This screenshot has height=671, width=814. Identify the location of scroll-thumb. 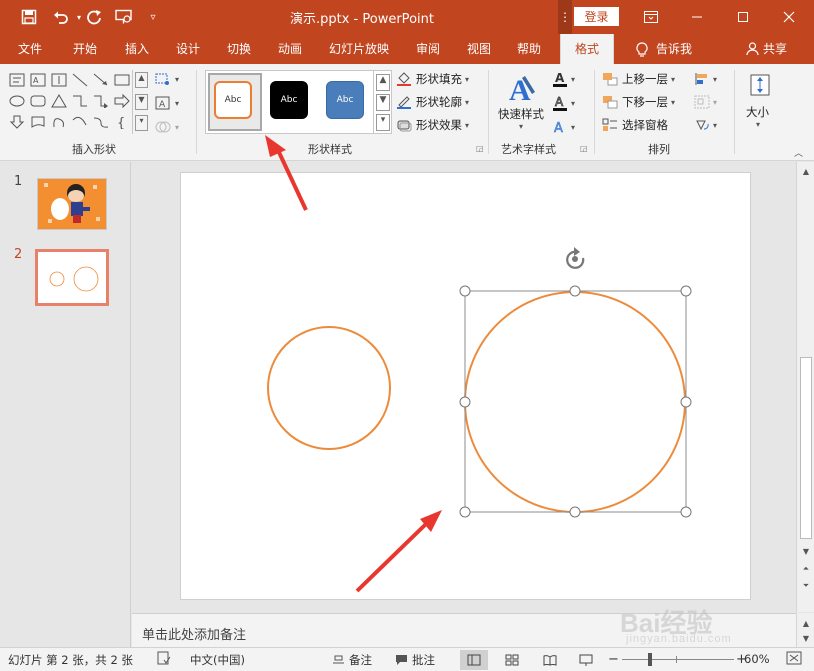
(806, 448).